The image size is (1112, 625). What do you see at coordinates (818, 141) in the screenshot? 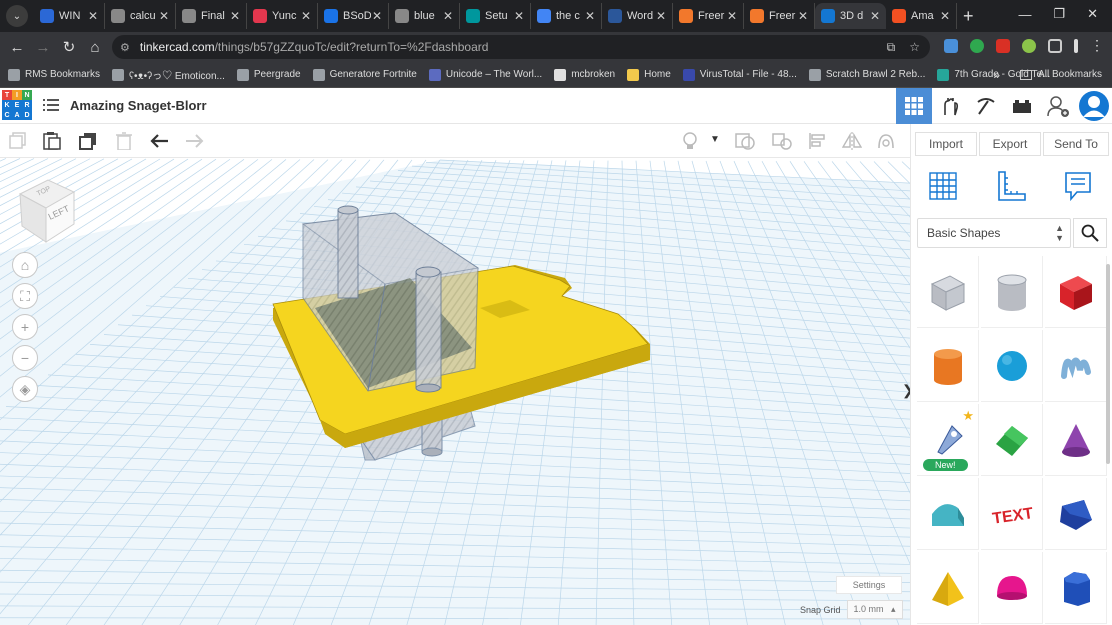
I see `align-icon` at bounding box center [818, 141].